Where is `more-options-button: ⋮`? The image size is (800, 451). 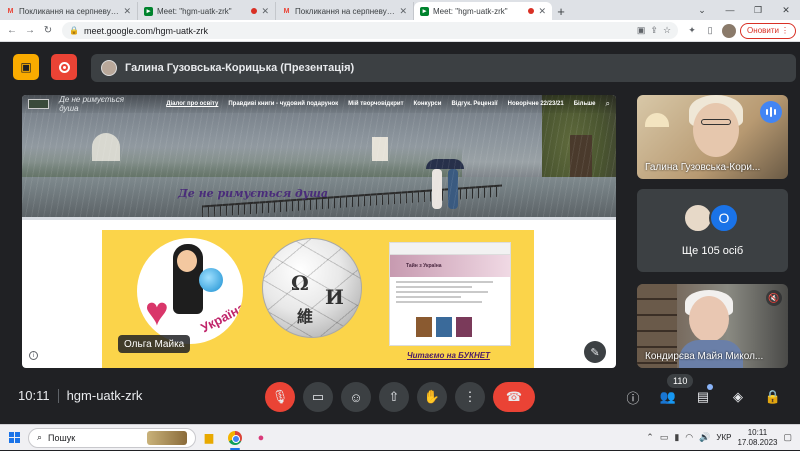 more-options-button: ⋮ is located at coordinates (470, 397).